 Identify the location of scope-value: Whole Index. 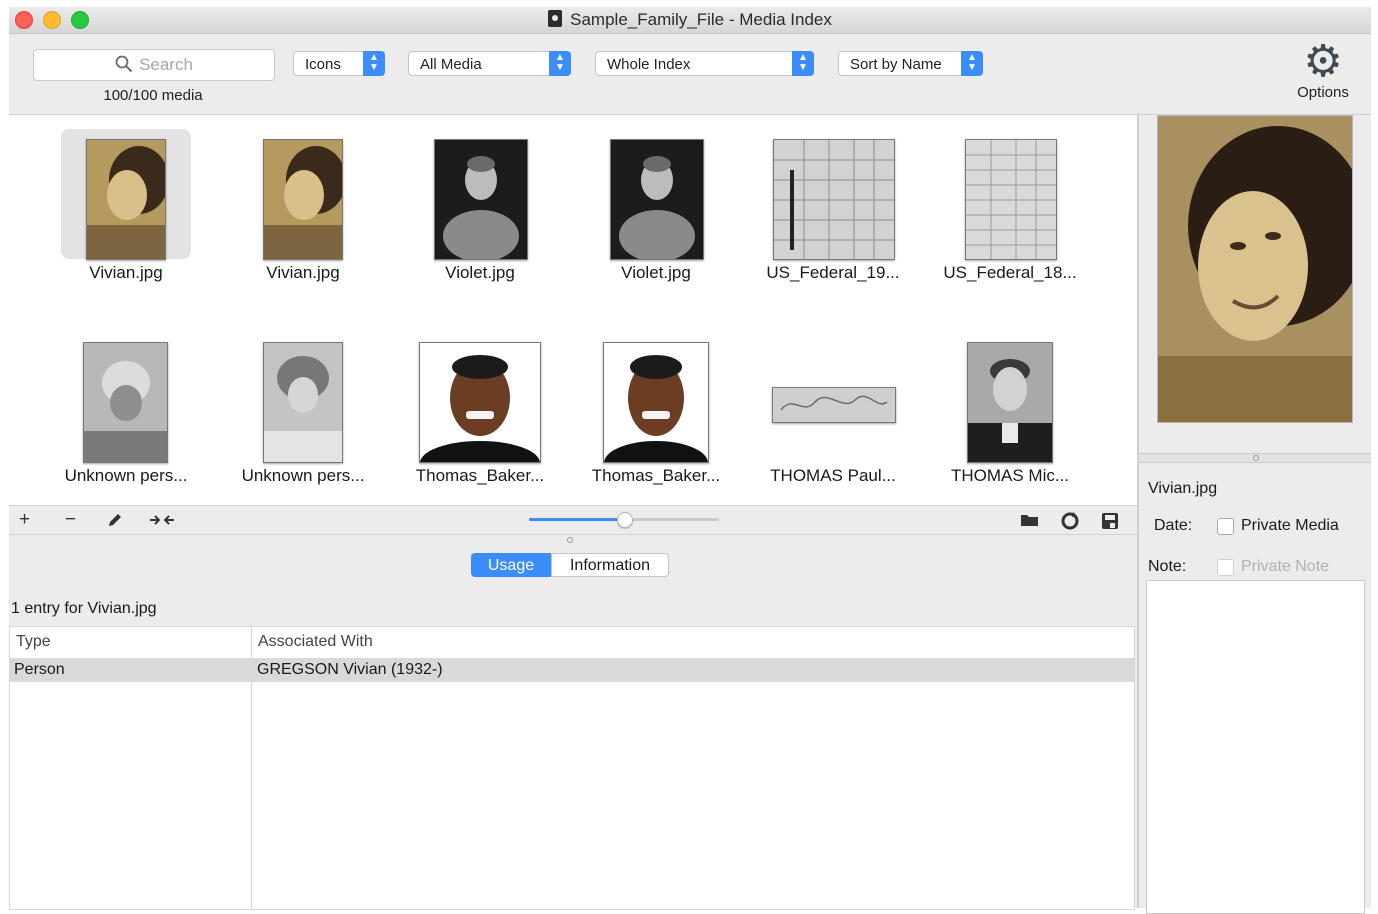
(649, 64).